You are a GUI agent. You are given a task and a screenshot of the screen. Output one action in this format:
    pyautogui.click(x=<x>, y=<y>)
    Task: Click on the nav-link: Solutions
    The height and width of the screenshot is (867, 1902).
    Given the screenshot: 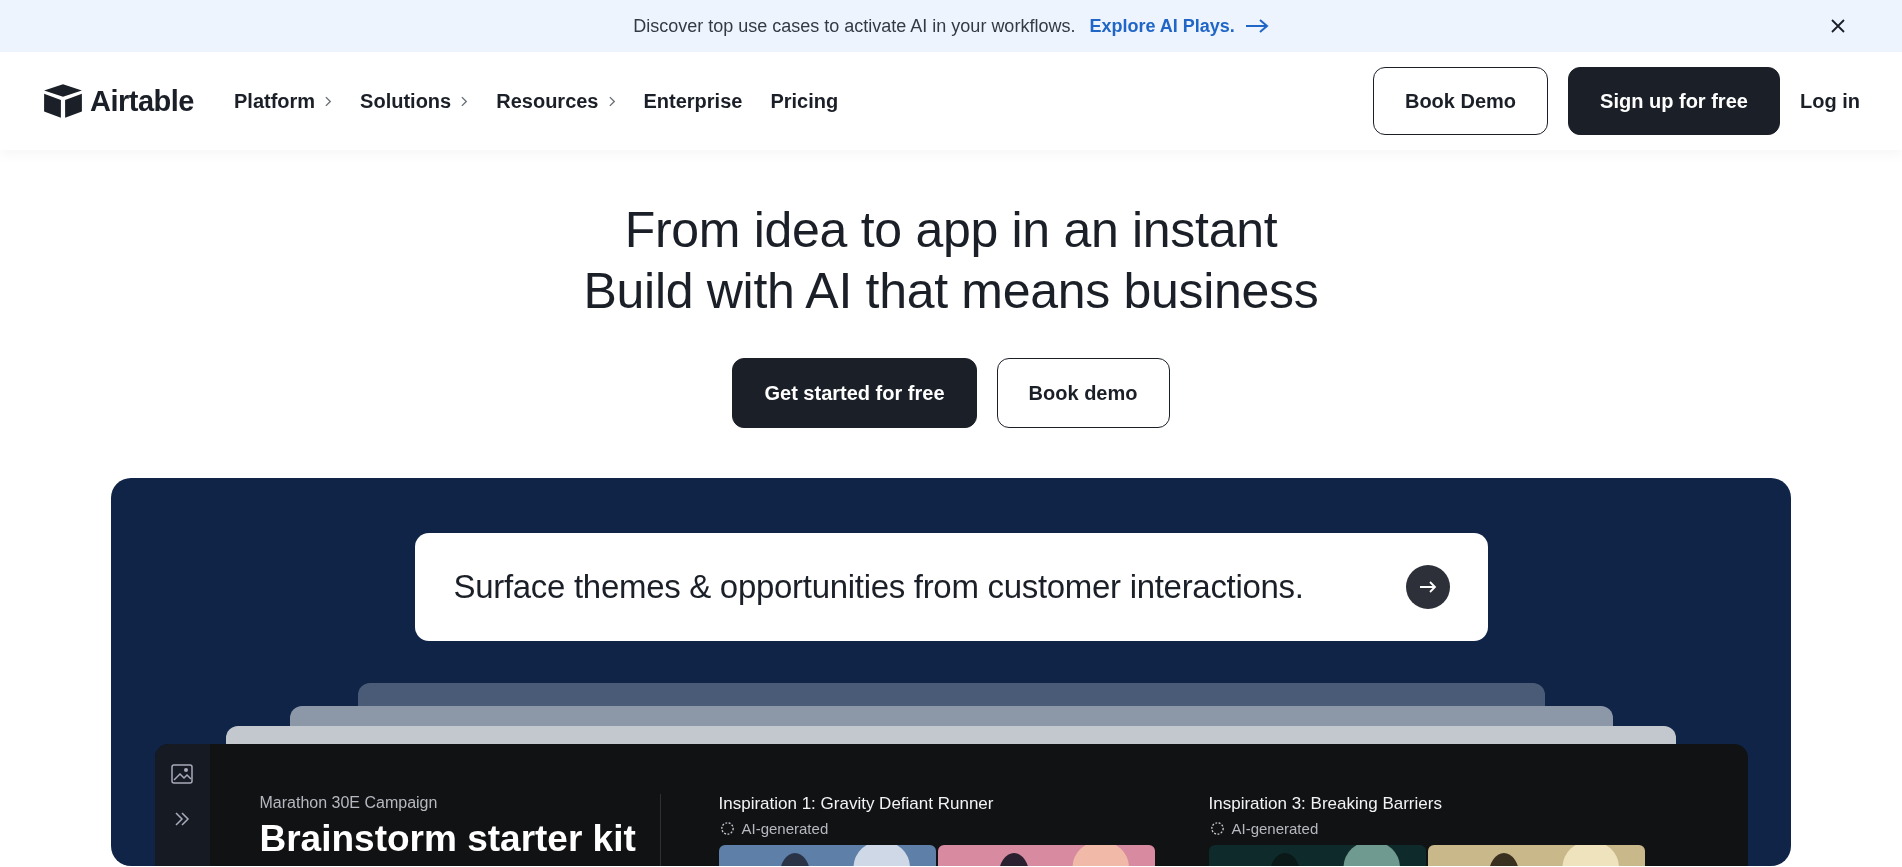 What is the action you would take?
    pyautogui.click(x=406, y=101)
    